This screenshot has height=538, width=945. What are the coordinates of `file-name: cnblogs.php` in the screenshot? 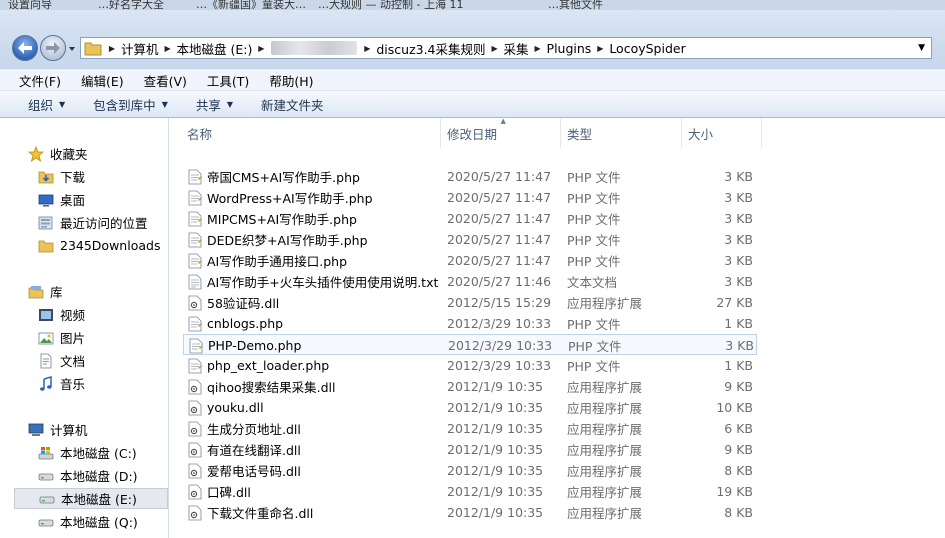 It's located at (245, 323).